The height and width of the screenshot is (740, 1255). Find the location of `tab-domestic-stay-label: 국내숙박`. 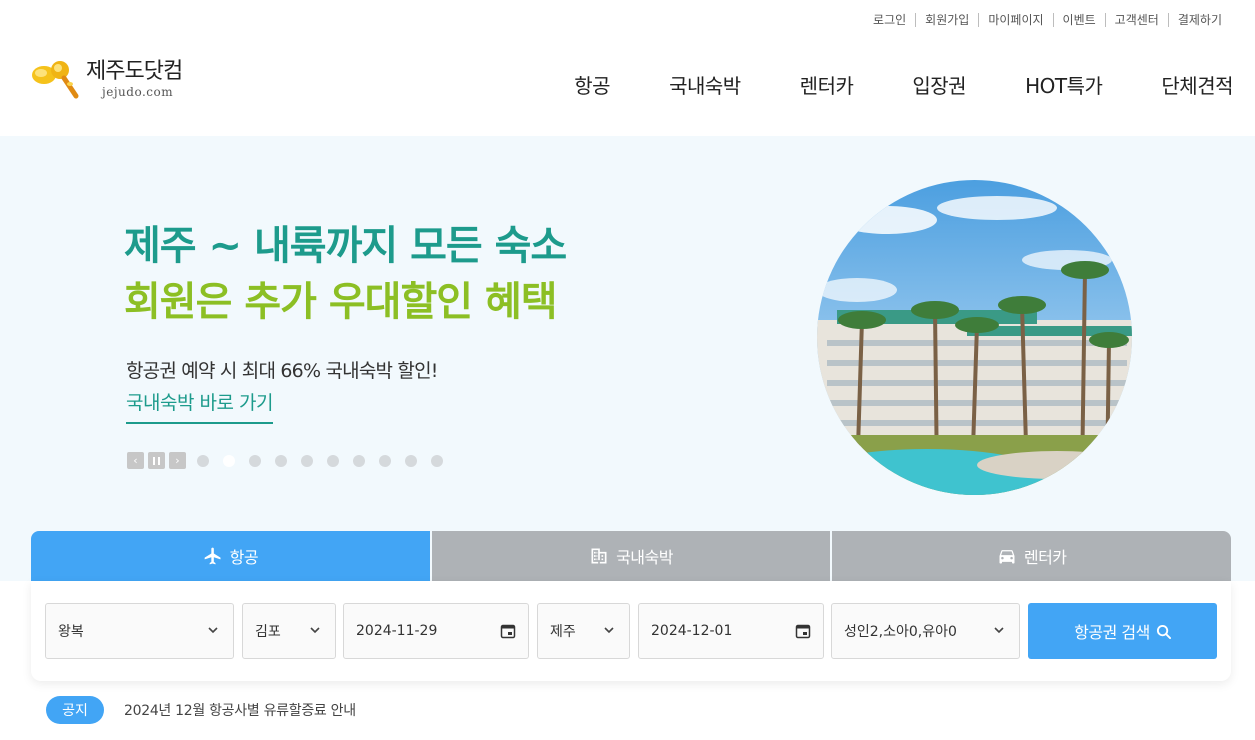

tab-domestic-stay-label: 국내숙박 is located at coordinates (644, 557).